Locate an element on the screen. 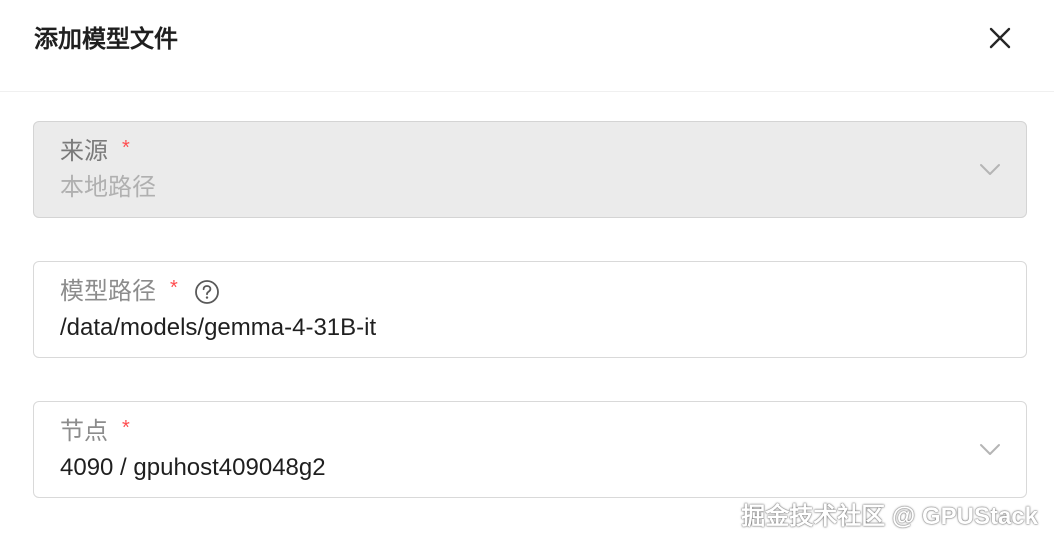  node-label: 节点 * is located at coordinates (95, 432).